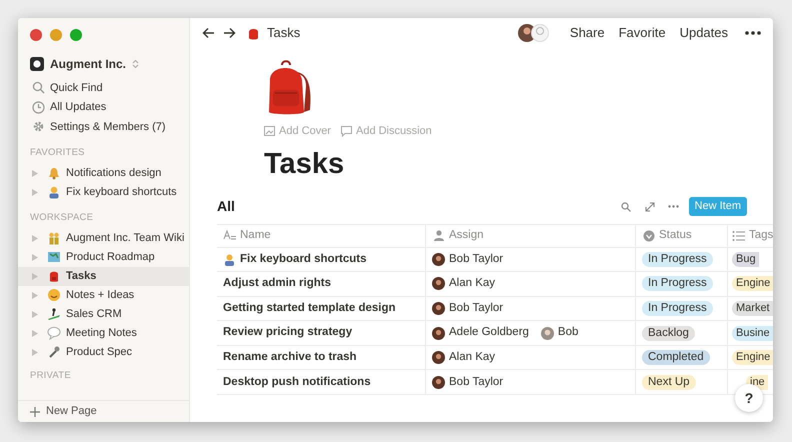  I want to click on topbar-button: Updates, so click(704, 33).